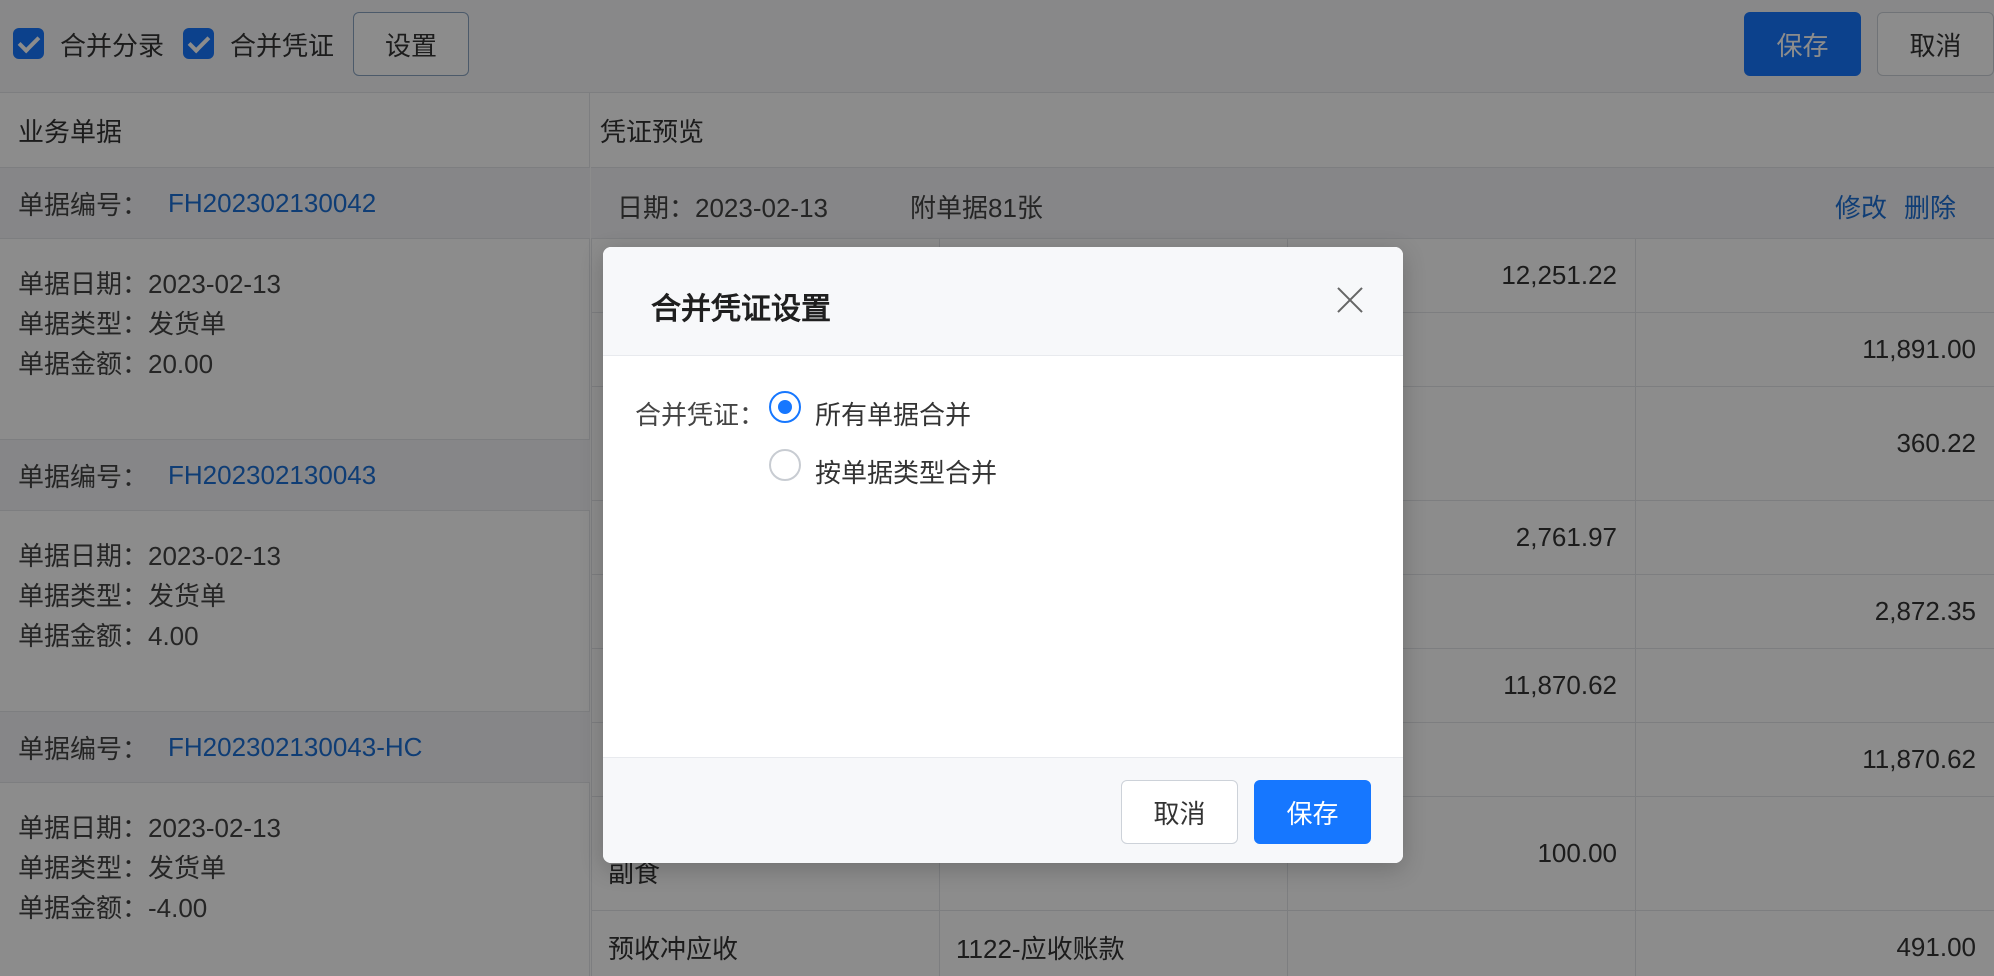 The image size is (1994, 976). I want to click on radio-by-document-type, so click(785, 465).